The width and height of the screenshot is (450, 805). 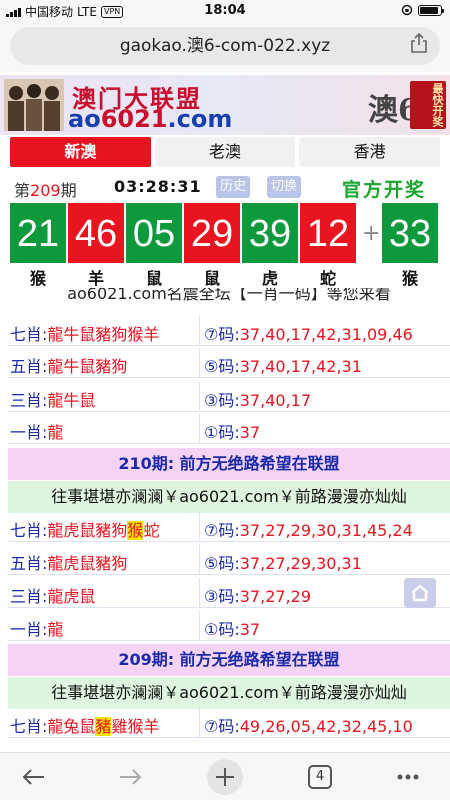 What do you see at coordinates (135, 726) in the screenshot?
I see `pick-animals-rest: 雞猴羊` at bounding box center [135, 726].